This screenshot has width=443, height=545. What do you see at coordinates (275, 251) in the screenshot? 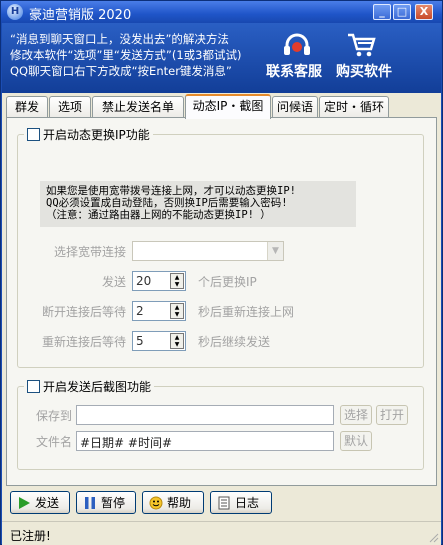
I see `chevron-down-icon: ▼` at bounding box center [275, 251].